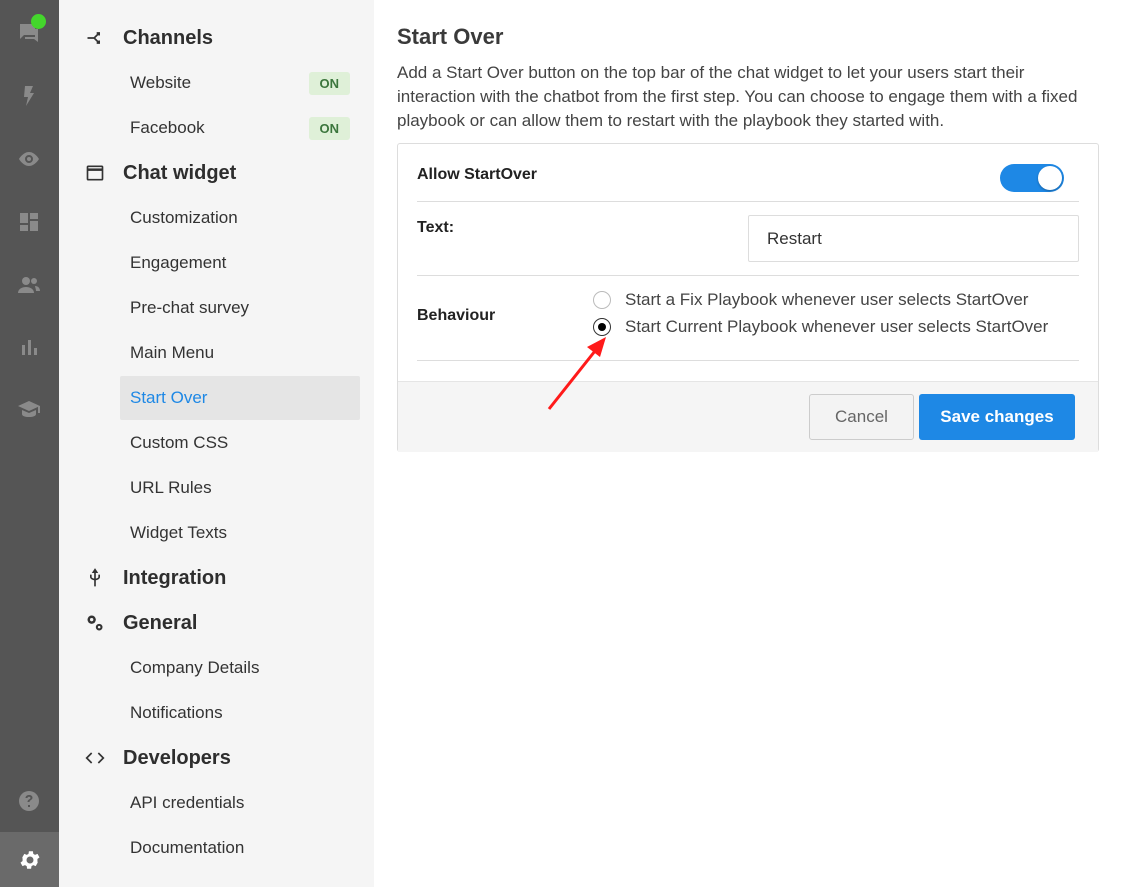  I want to click on bolt-icon, so click(29, 96).